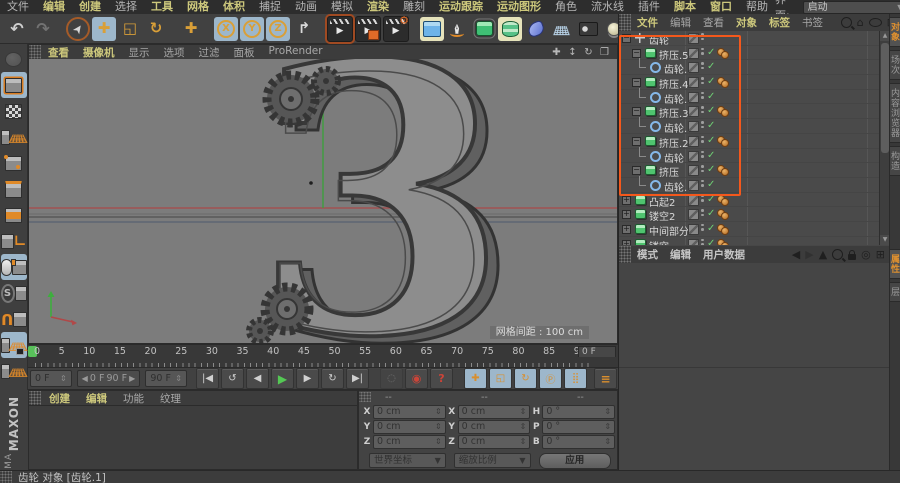 The image size is (900, 483). I want to click on menu-item: 运动跟踪, so click(461, 7).